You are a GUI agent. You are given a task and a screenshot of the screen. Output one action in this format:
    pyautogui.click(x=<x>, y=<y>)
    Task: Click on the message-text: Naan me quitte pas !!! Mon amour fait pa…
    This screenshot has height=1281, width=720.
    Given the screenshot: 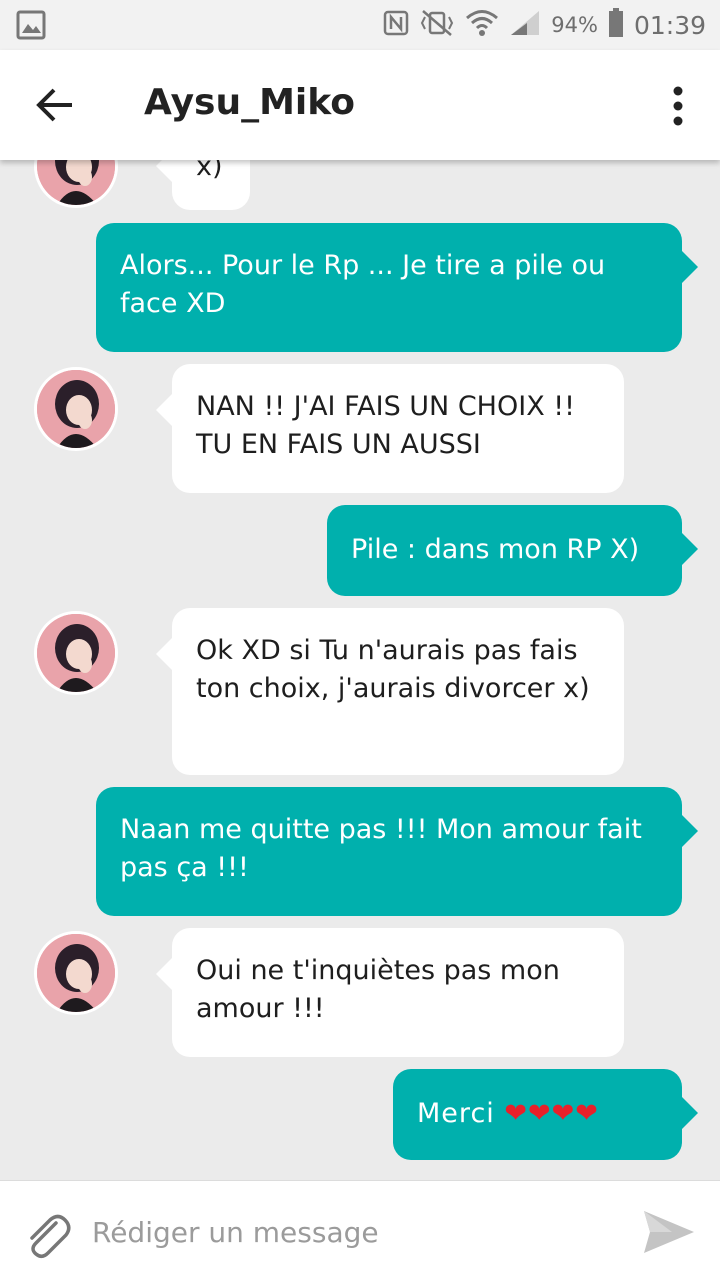 What is the action you would take?
    pyautogui.click(x=381, y=848)
    